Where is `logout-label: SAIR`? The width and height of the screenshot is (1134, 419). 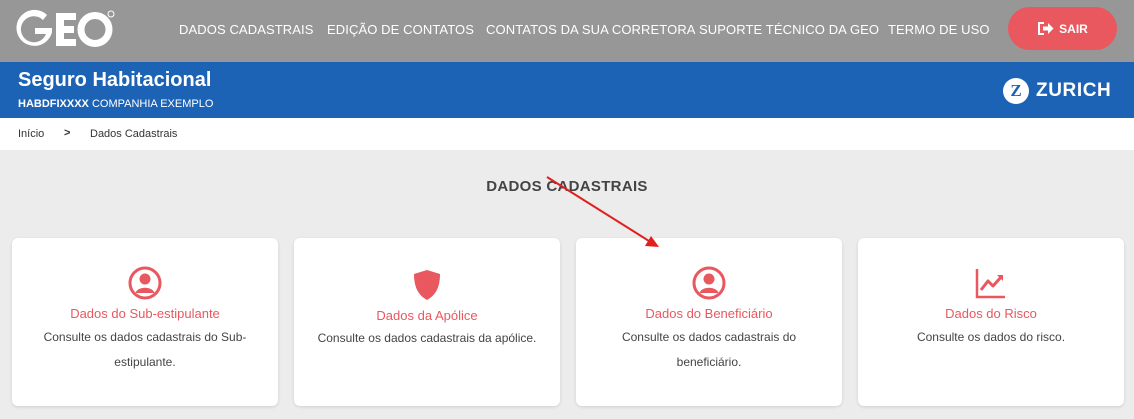 logout-label: SAIR is located at coordinates (1073, 28).